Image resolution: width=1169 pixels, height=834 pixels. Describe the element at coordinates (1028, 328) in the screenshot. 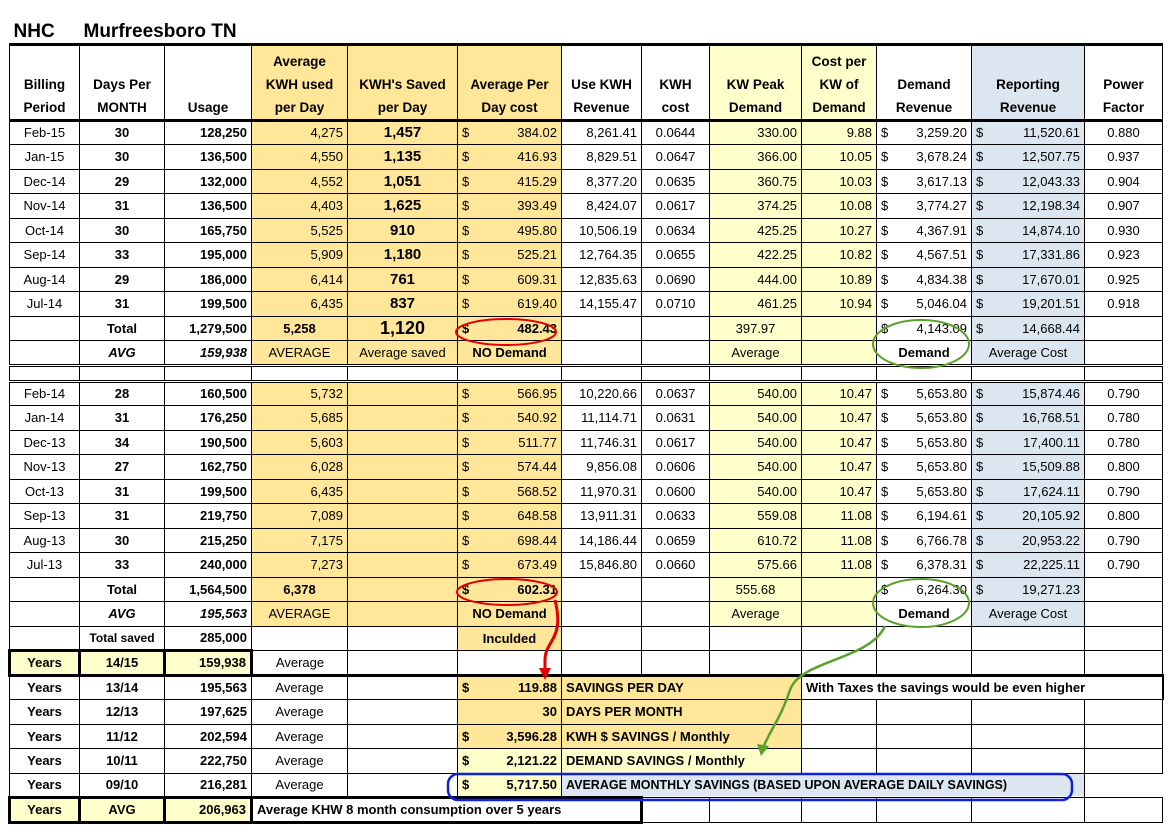

I see `cell: $14,668.44` at that location.